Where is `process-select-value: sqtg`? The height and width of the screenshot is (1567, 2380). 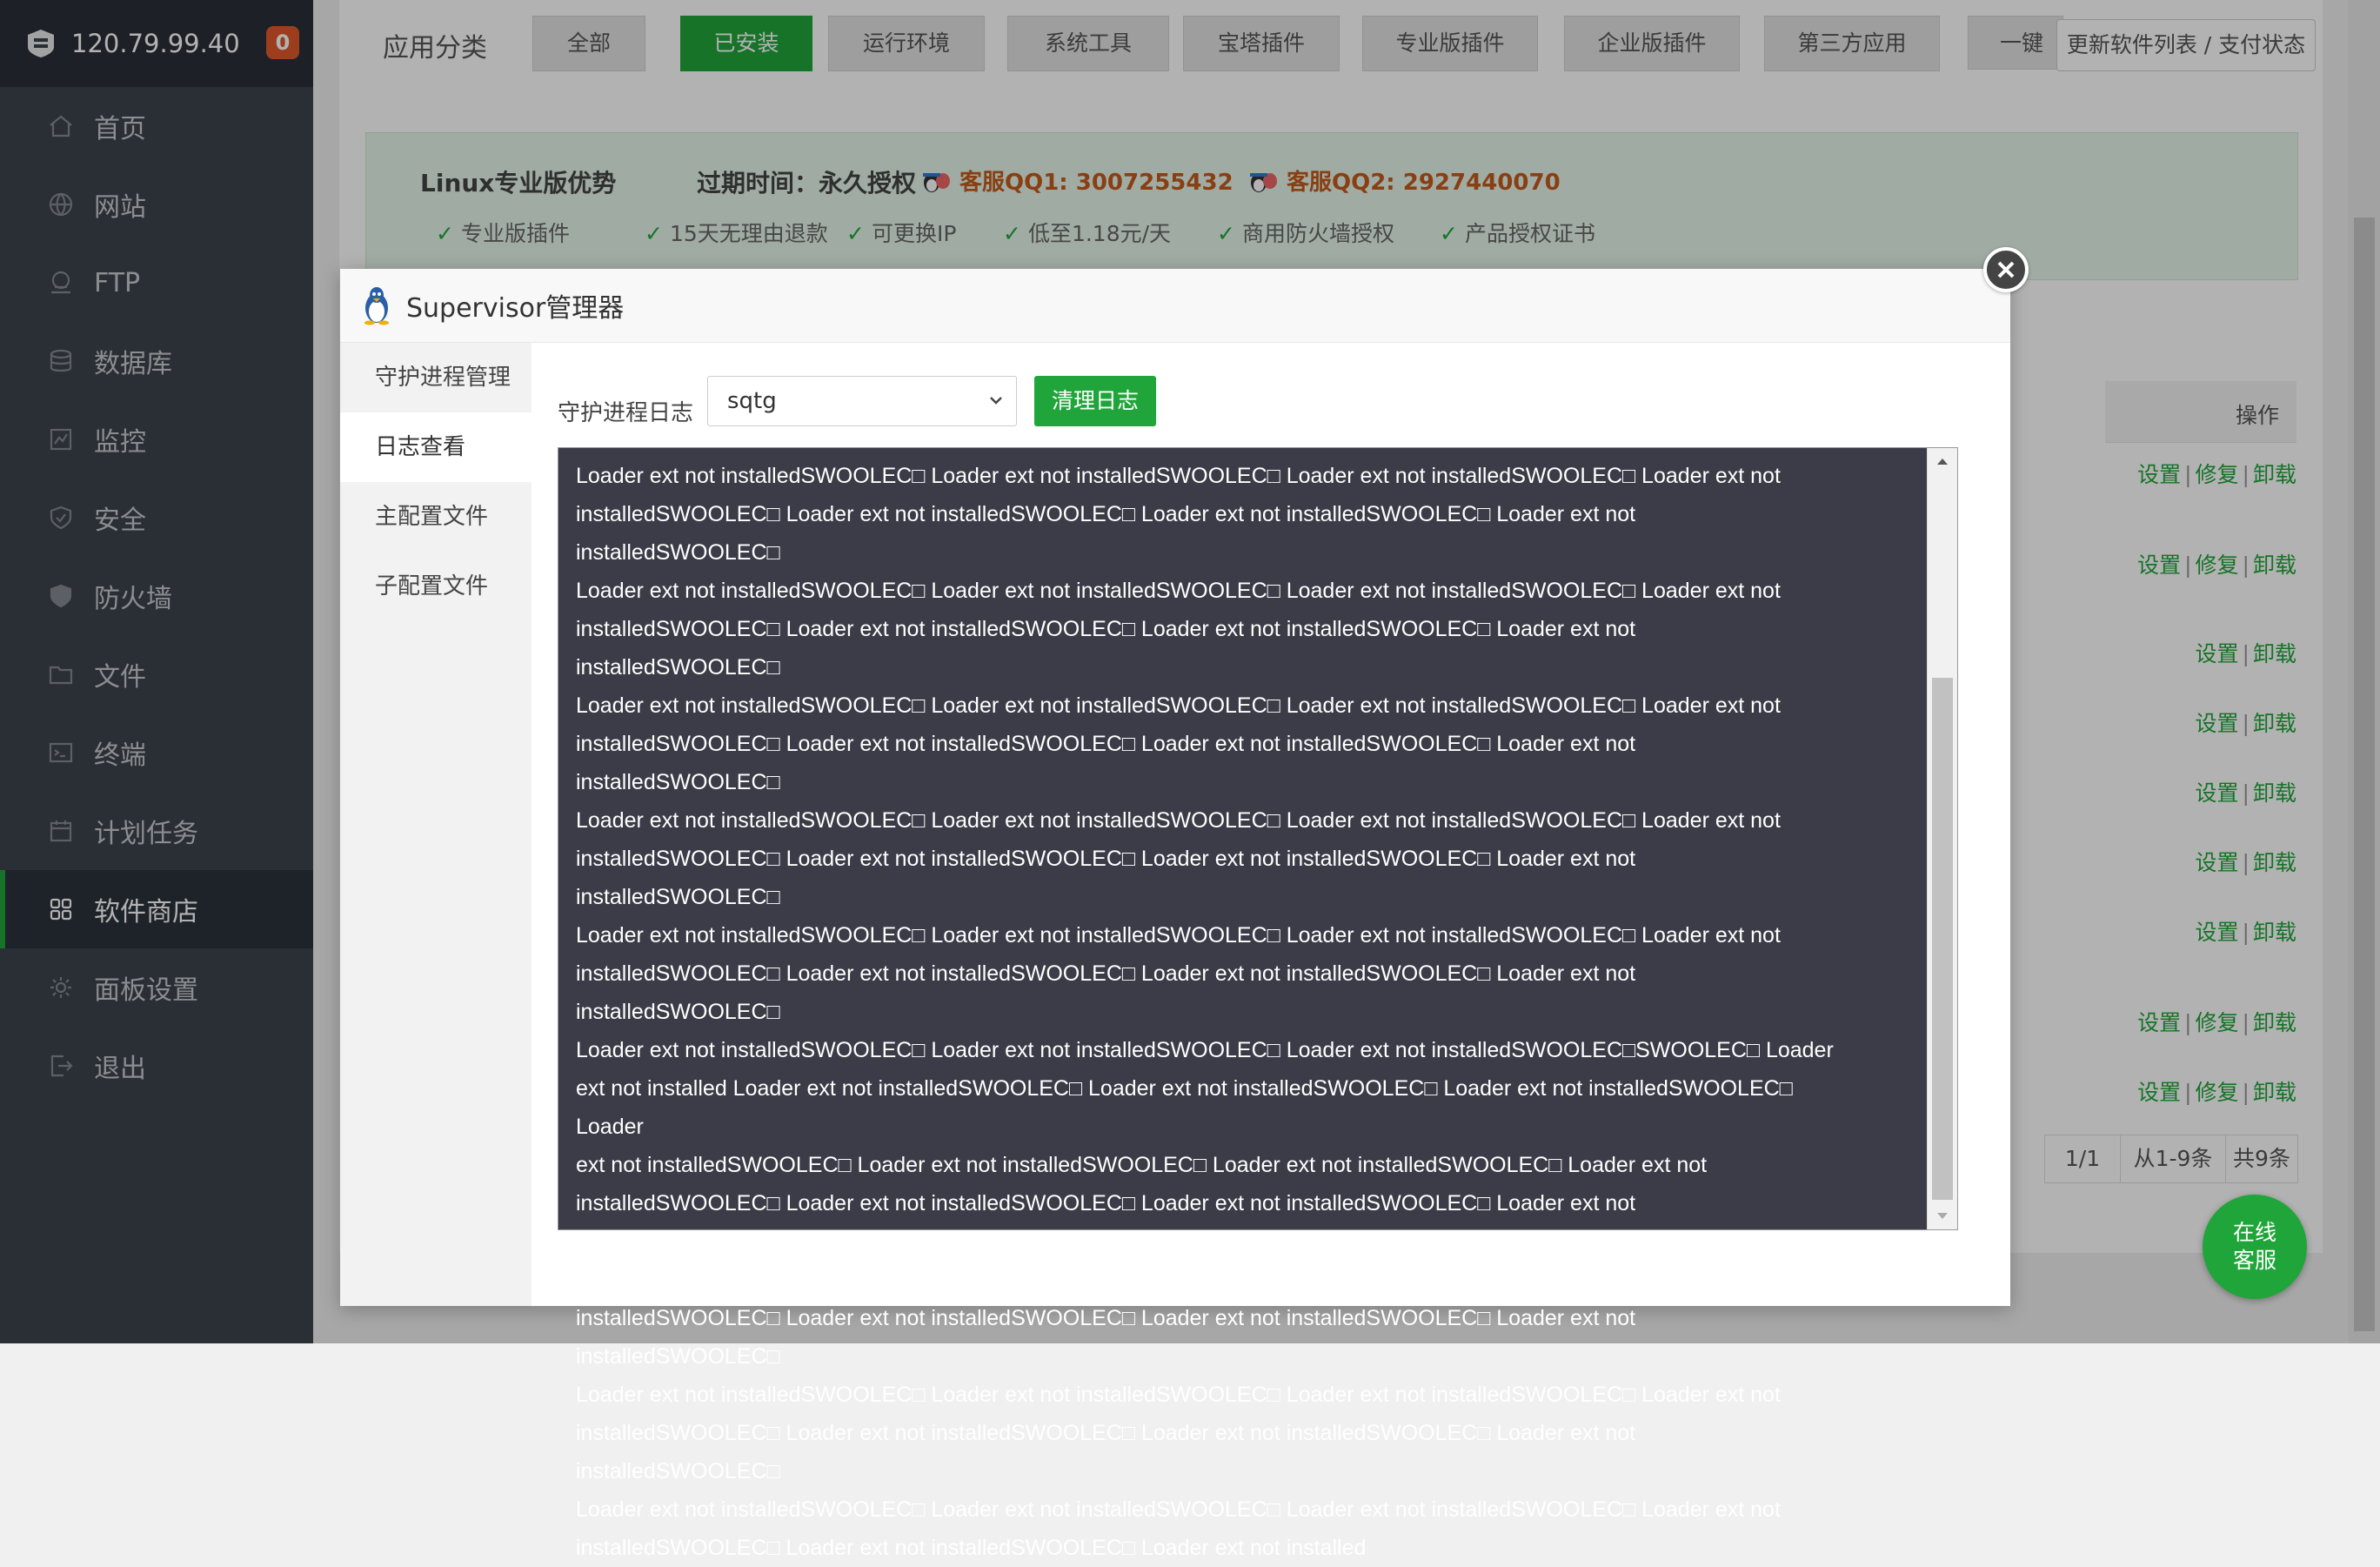
process-select-value: sqtg is located at coordinates (752, 401).